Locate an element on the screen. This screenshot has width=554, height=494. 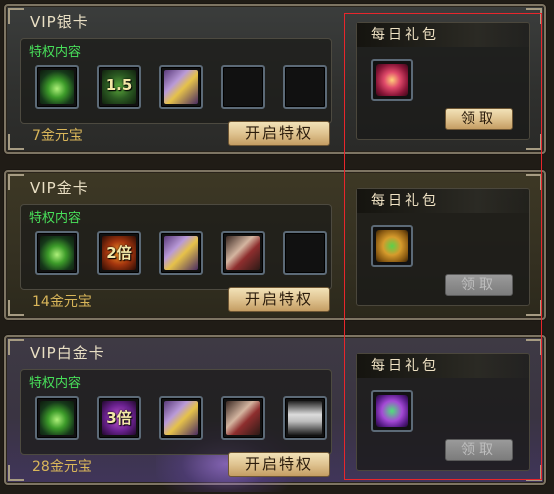
ghost-icon is located at coordinates (305, 418).